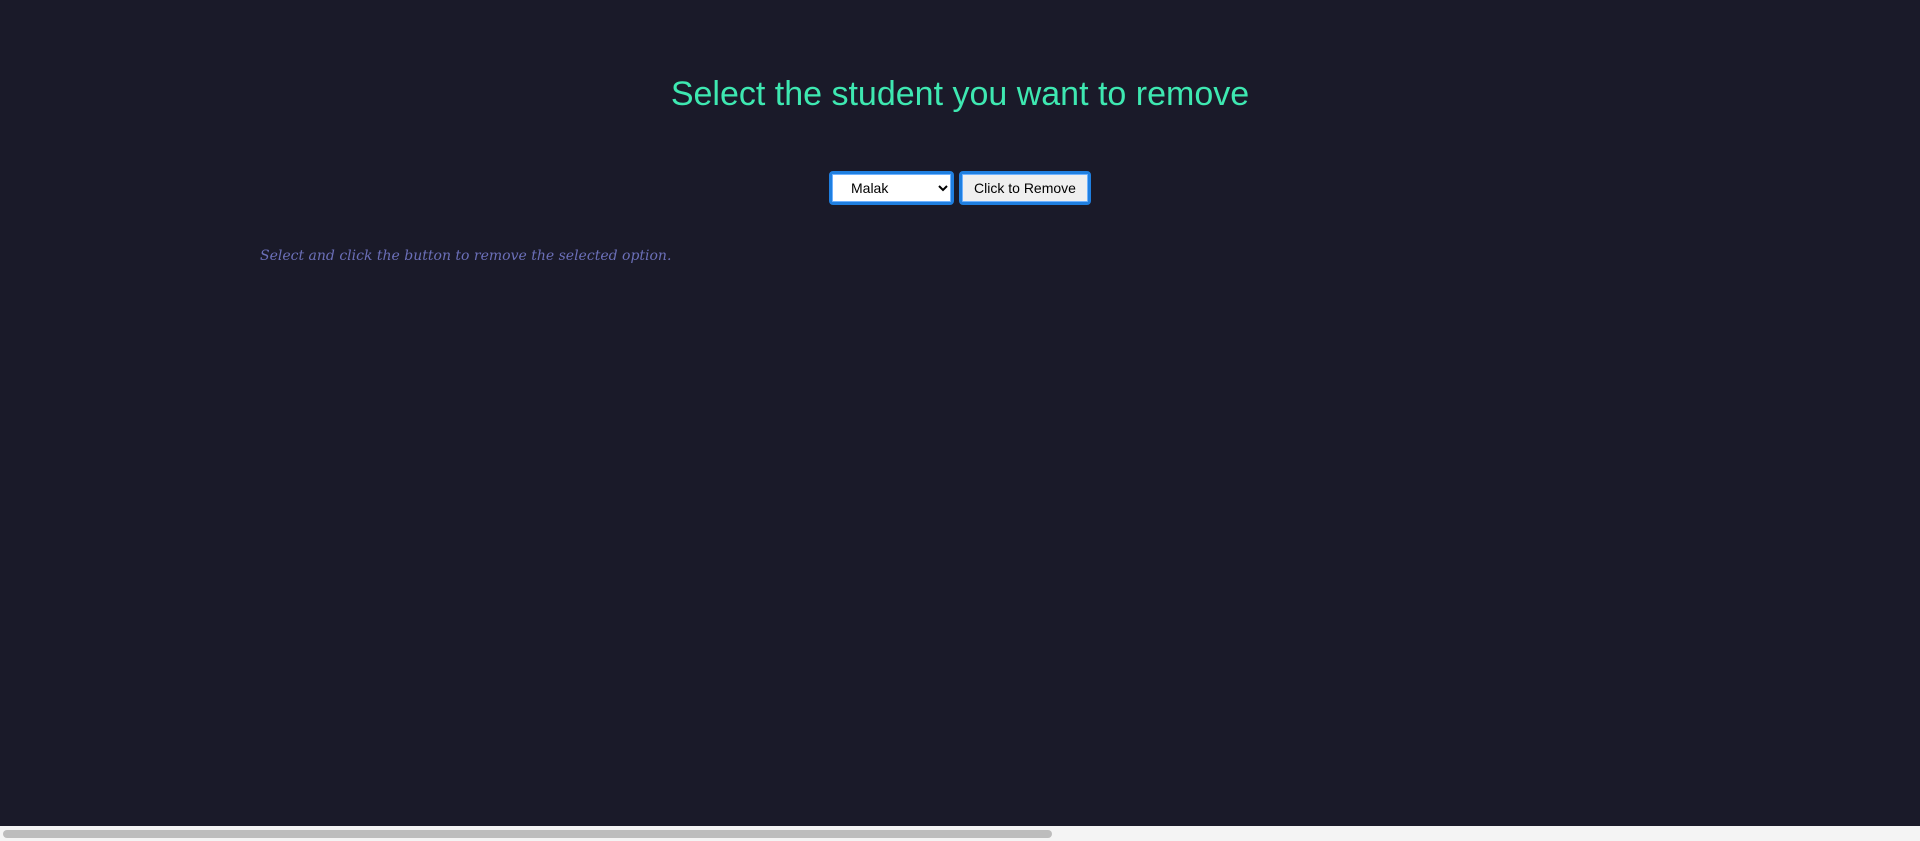  What do you see at coordinates (527, 834) in the screenshot?
I see `scrollbar-thumb` at bounding box center [527, 834].